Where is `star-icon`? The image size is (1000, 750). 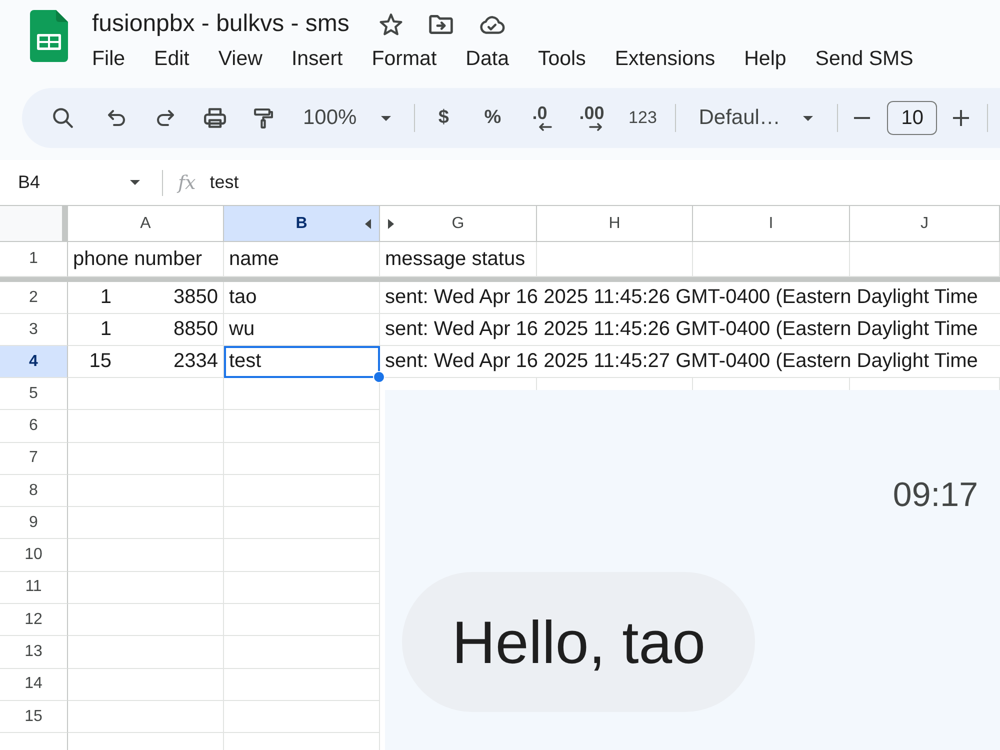 star-icon is located at coordinates (391, 24).